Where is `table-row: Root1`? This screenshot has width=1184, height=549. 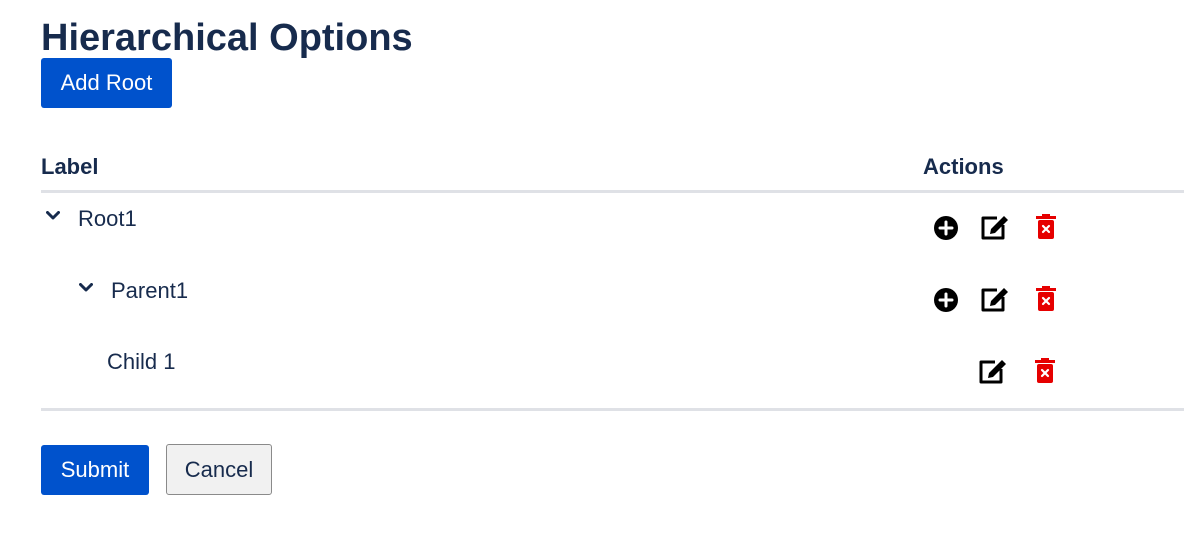
table-row: Root1 is located at coordinates (612, 232).